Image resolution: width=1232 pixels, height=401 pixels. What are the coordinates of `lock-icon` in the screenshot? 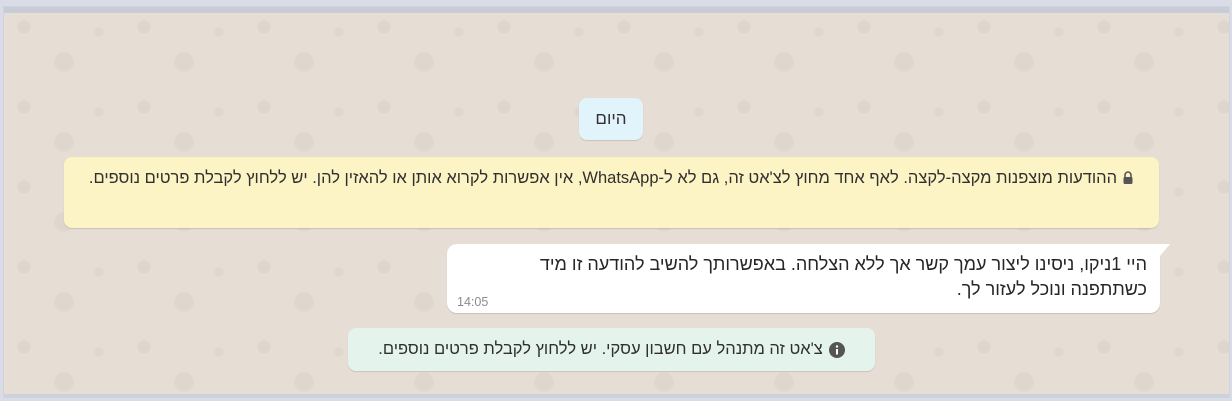 It's located at (1128, 174).